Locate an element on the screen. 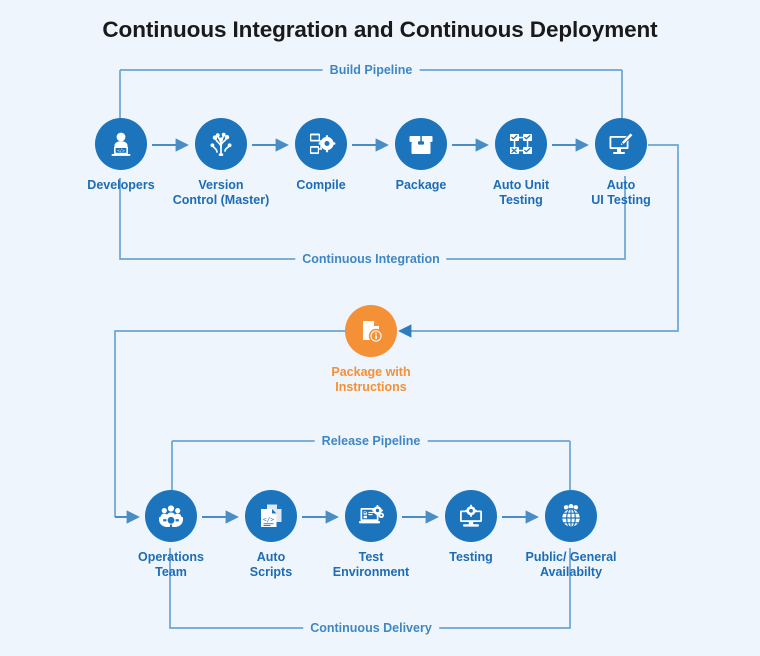  package-circle is located at coordinates (421, 144).